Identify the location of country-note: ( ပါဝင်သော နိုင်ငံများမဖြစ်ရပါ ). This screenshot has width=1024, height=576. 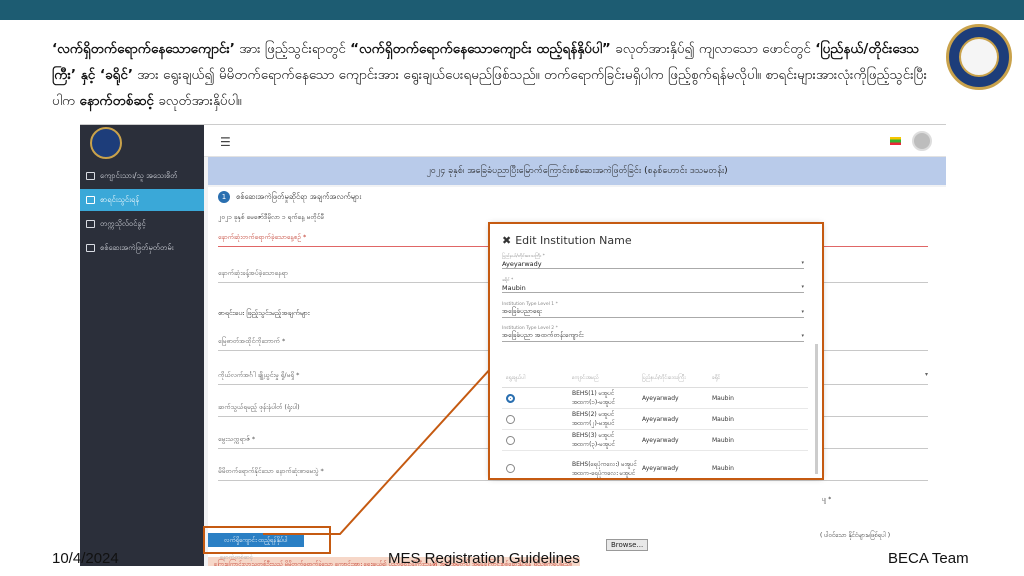
(855, 535).